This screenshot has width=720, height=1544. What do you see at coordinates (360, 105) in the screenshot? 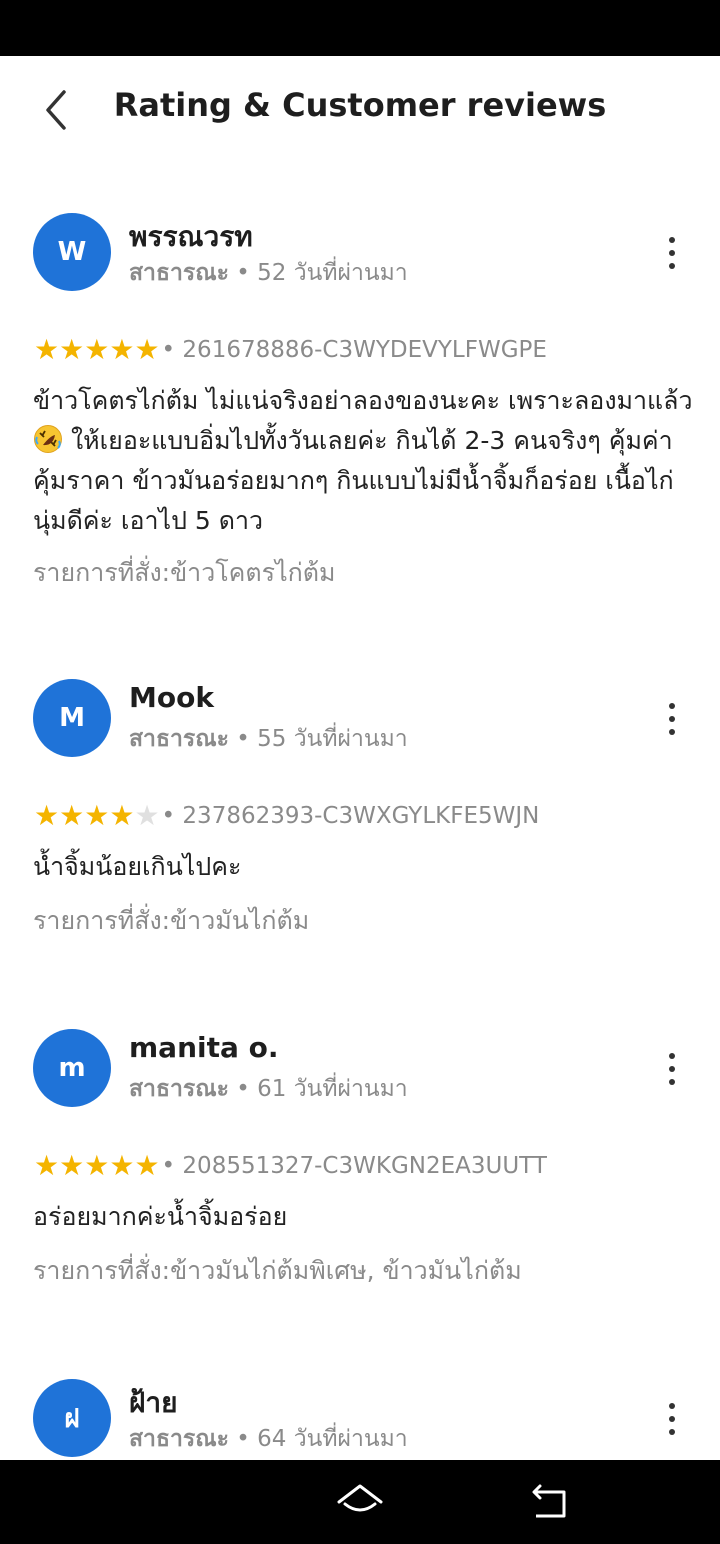
I see `page-title: Rating & Customer reviews` at bounding box center [360, 105].